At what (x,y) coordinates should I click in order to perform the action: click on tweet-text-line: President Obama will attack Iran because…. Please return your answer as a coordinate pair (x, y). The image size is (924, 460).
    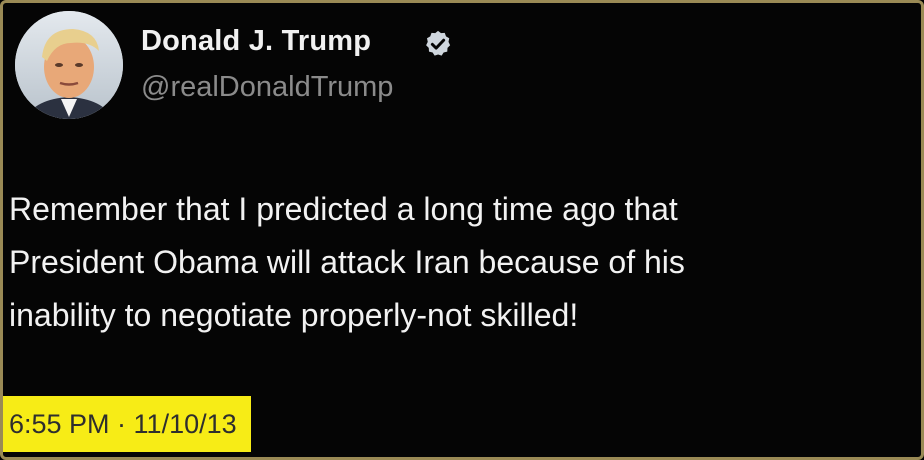
    Looking at the image, I should click on (347, 262).